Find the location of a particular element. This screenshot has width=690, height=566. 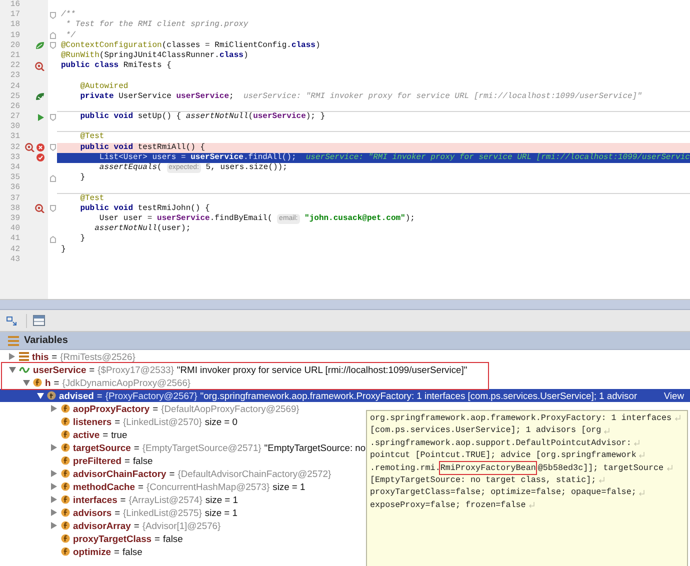

line-number: 38 is located at coordinates (14, 209).